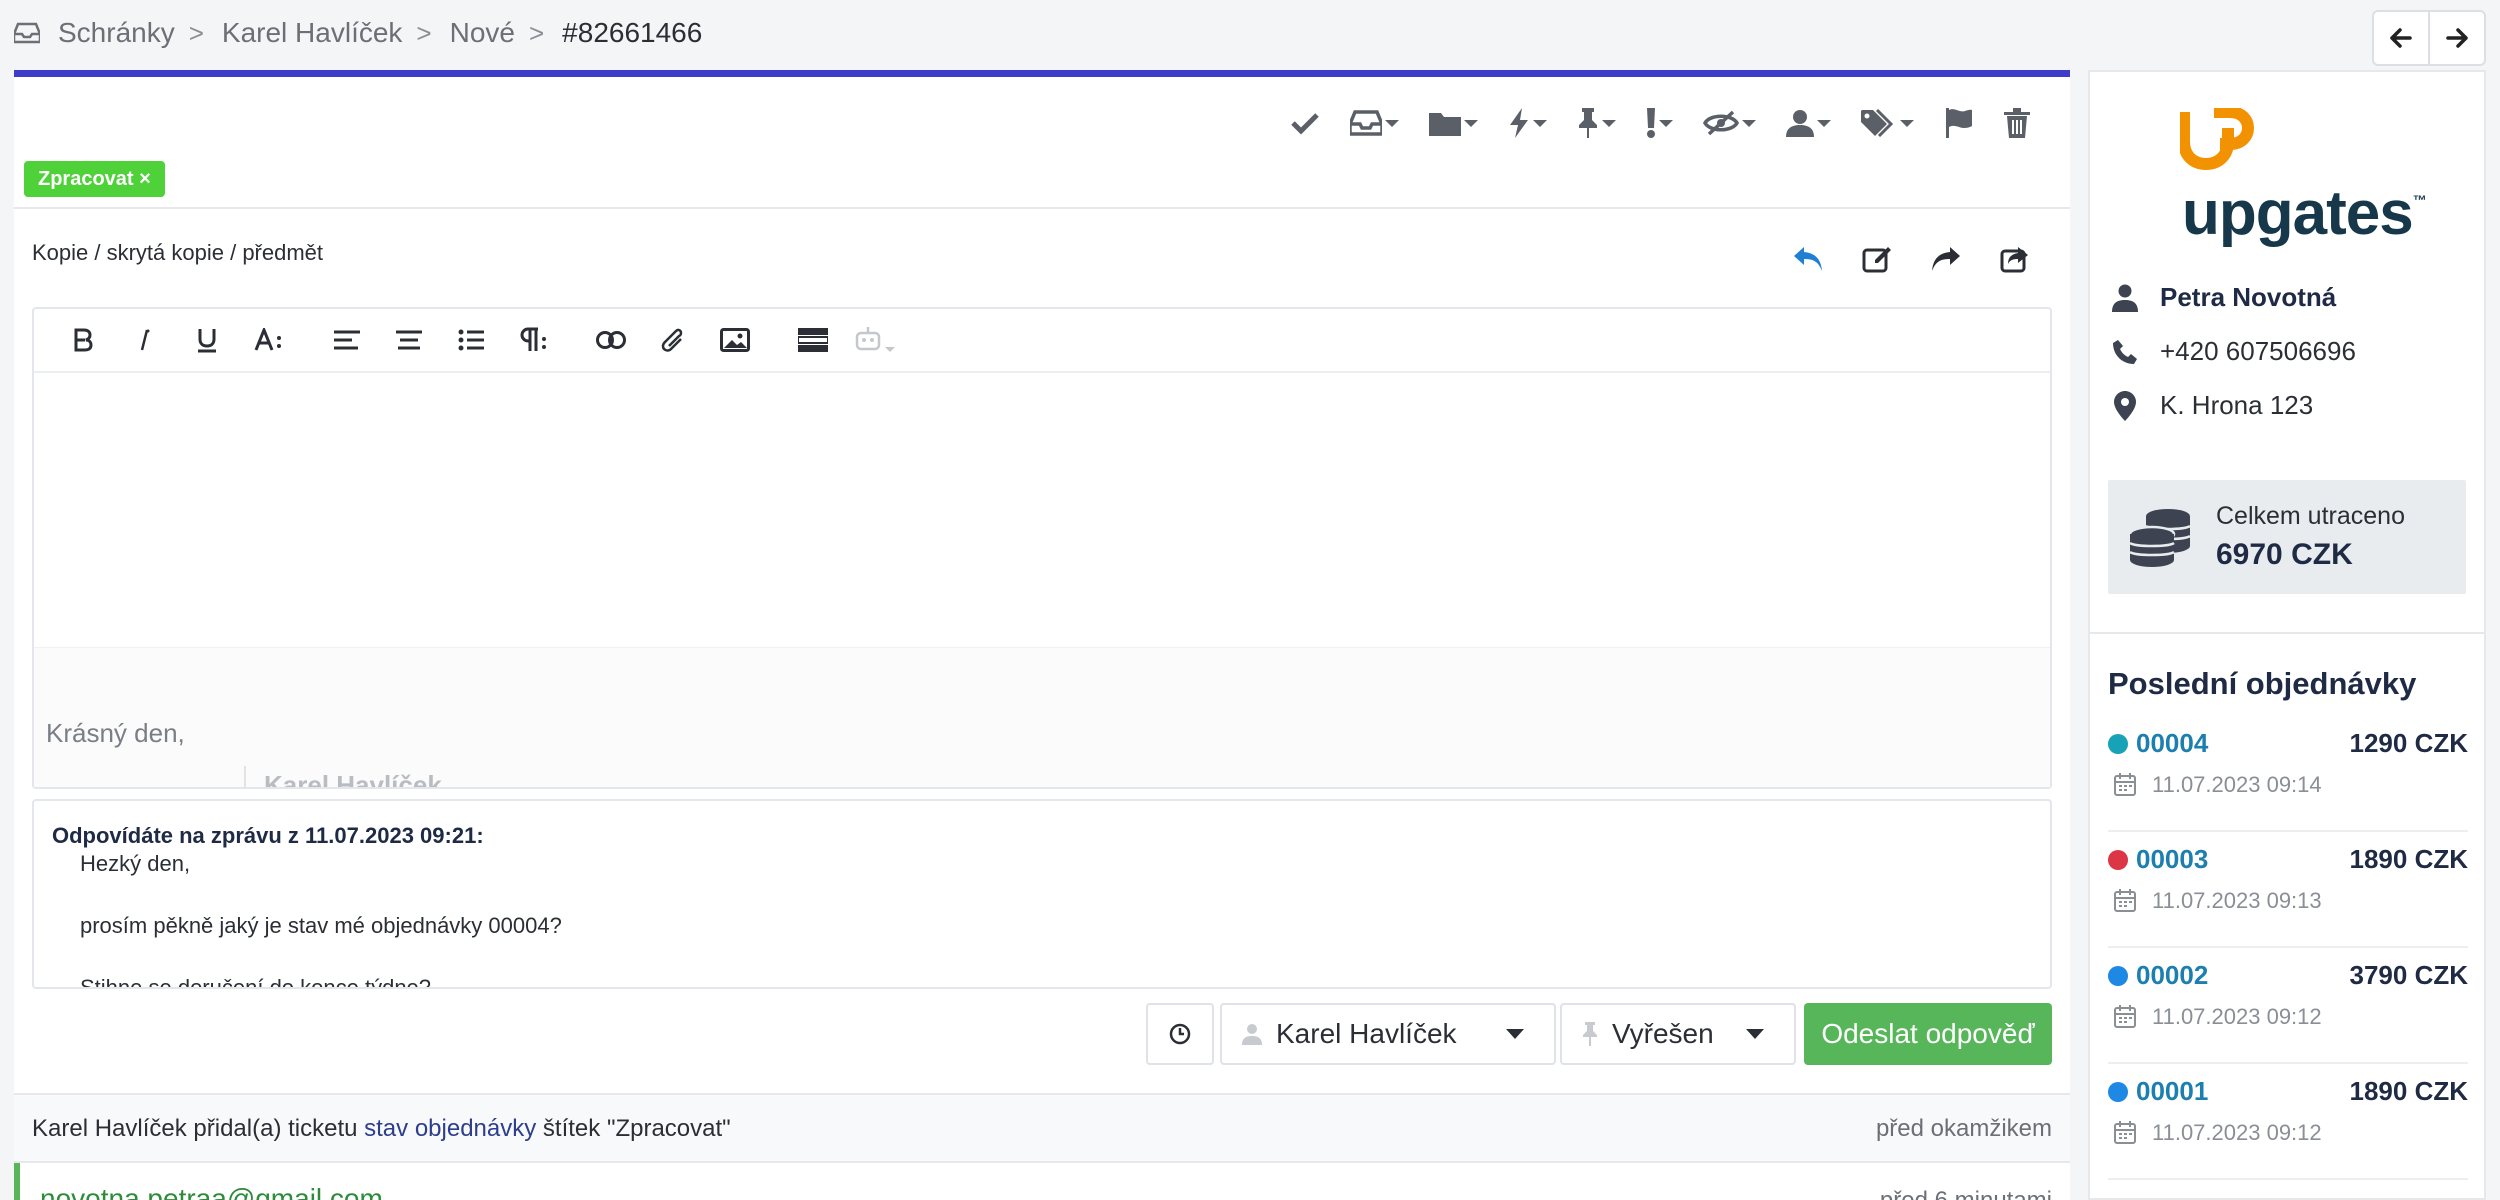 The image size is (2500, 1200). What do you see at coordinates (1959, 123) in the screenshot?
I see `flag-button` at bounding box center [1959, 123].